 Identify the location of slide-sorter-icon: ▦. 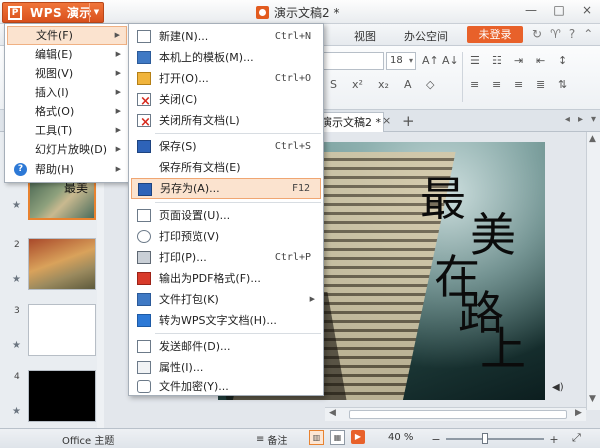
(337, 437).